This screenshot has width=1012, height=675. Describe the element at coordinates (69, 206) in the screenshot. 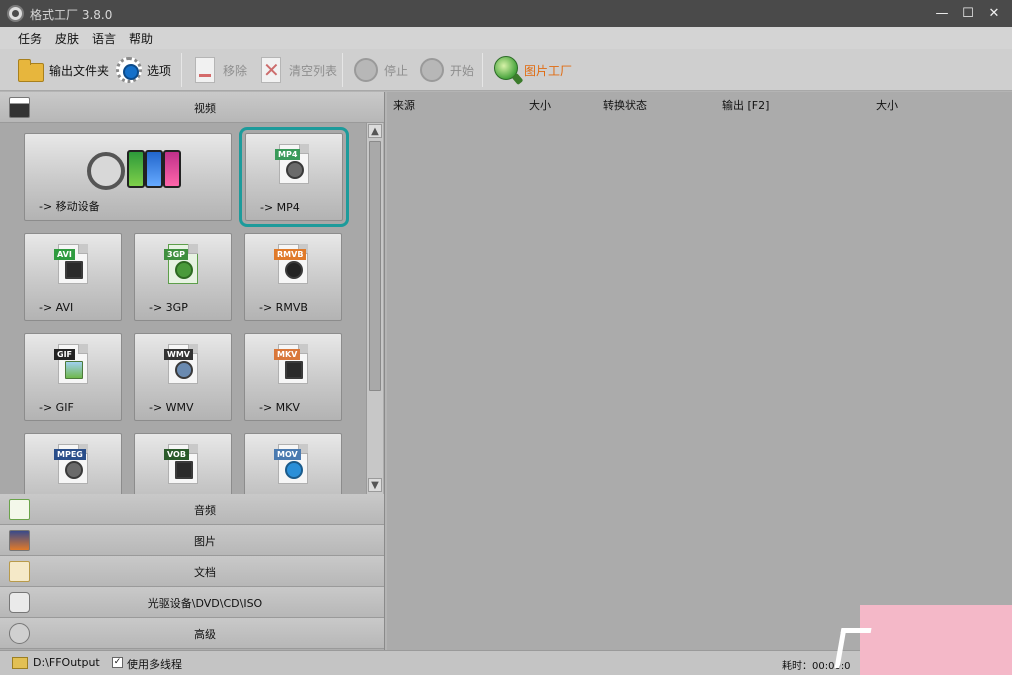

I see `tile-label: -> 移动设备` at that location.